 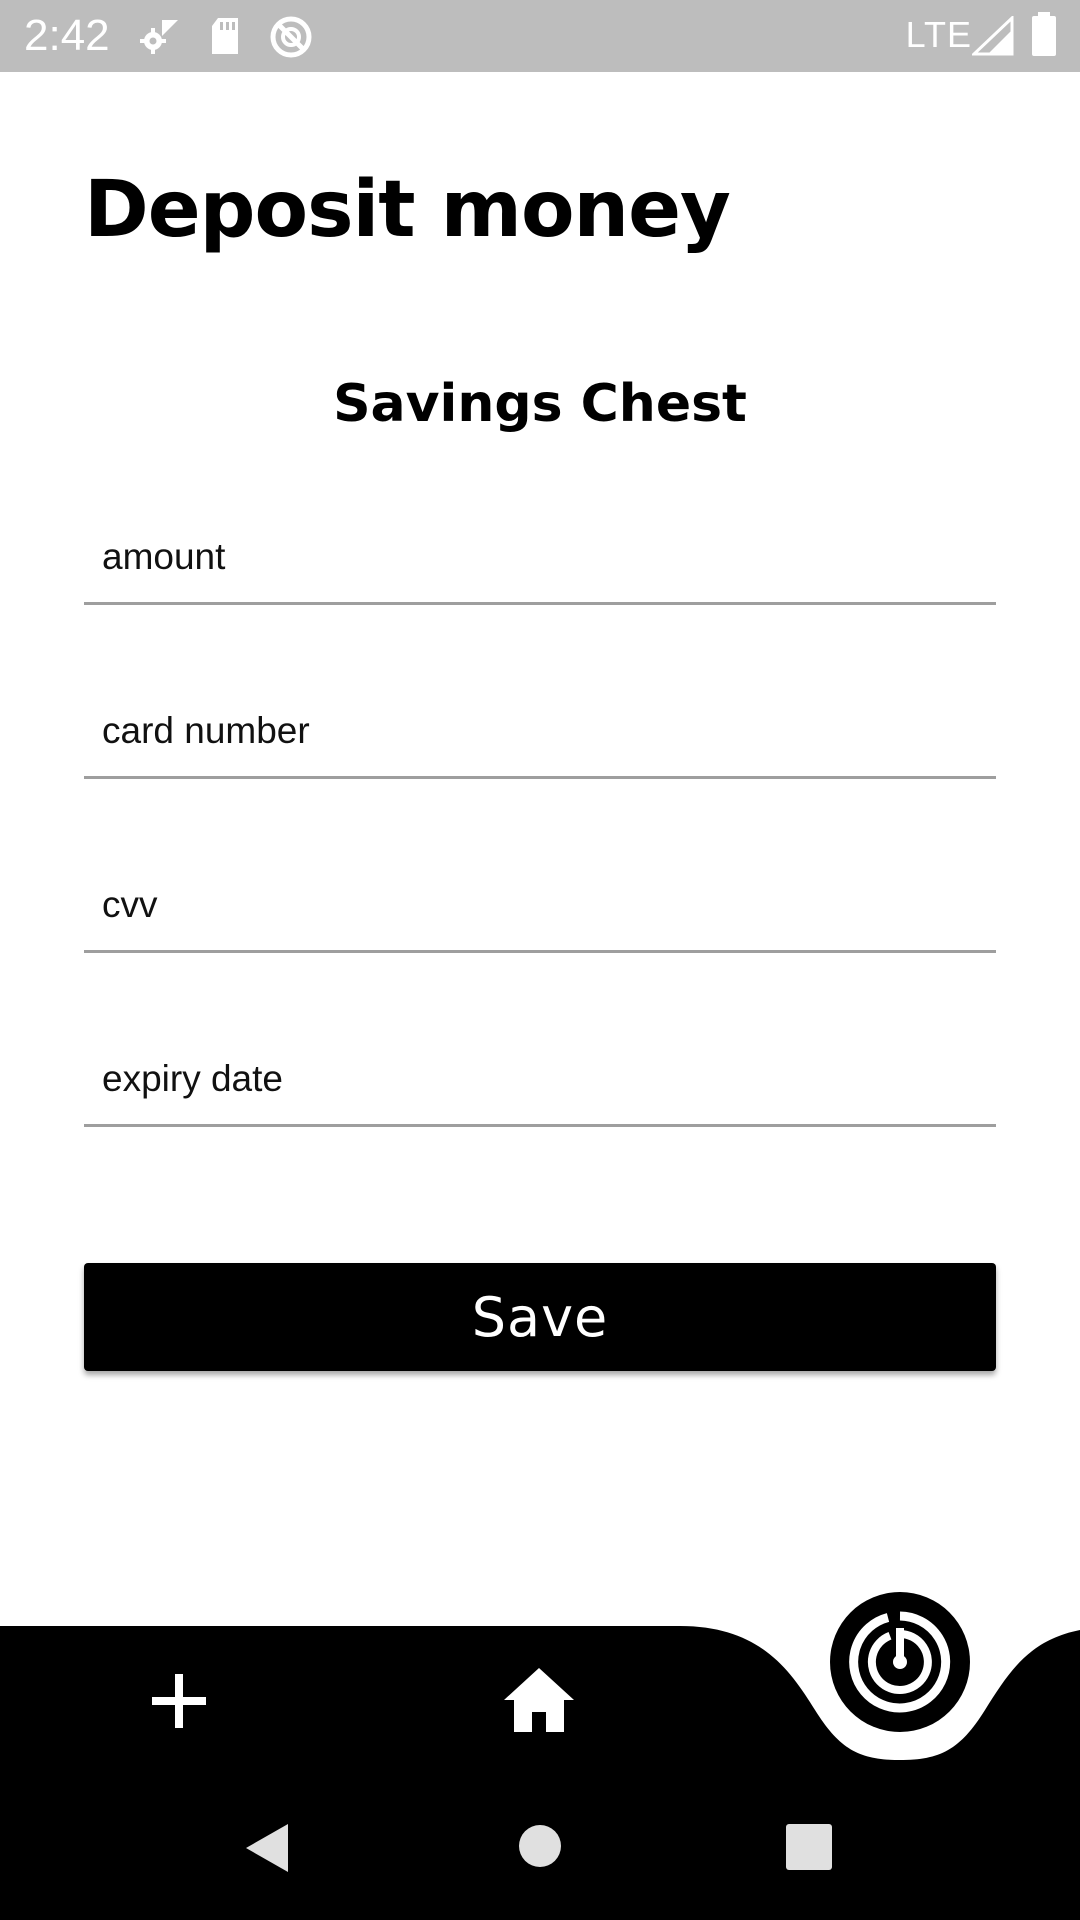 I want to click on home-icon, so click(x=539, y=1702).